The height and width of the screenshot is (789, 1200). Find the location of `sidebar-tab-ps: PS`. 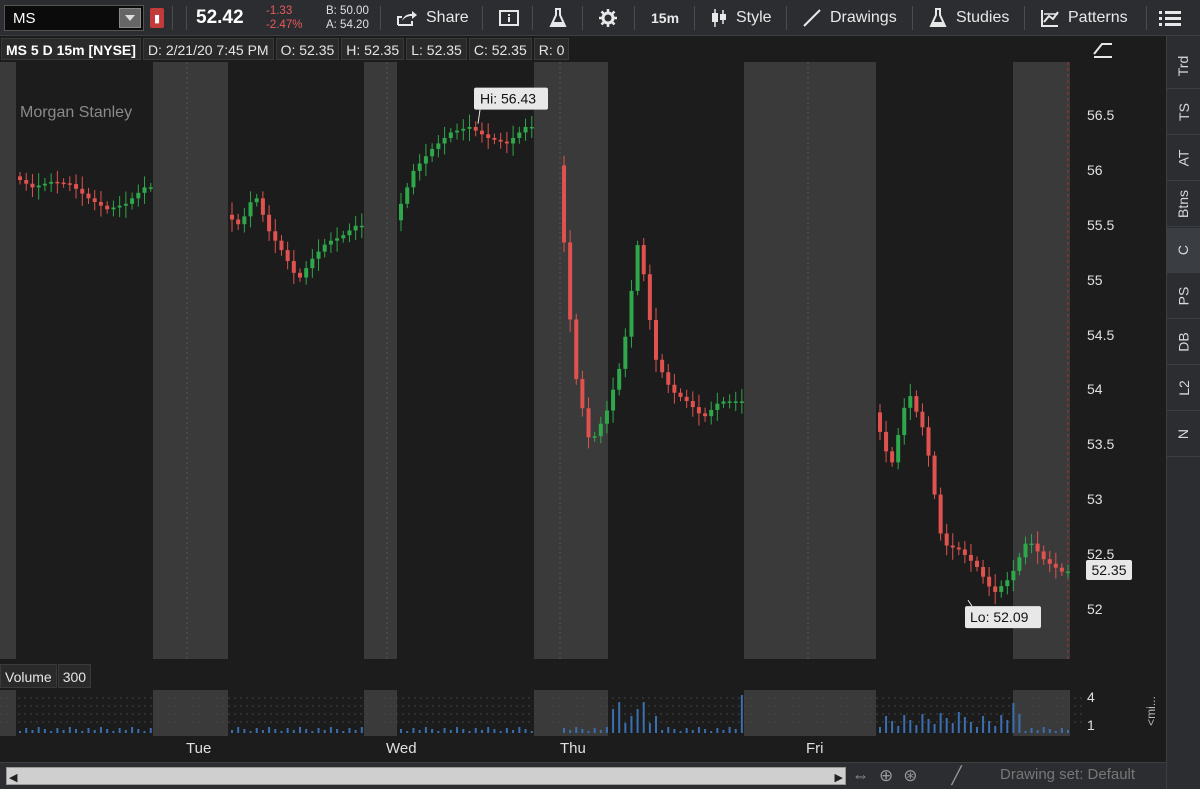

sidebar-tab-ps: PS is located at coordinates (1183, 296).